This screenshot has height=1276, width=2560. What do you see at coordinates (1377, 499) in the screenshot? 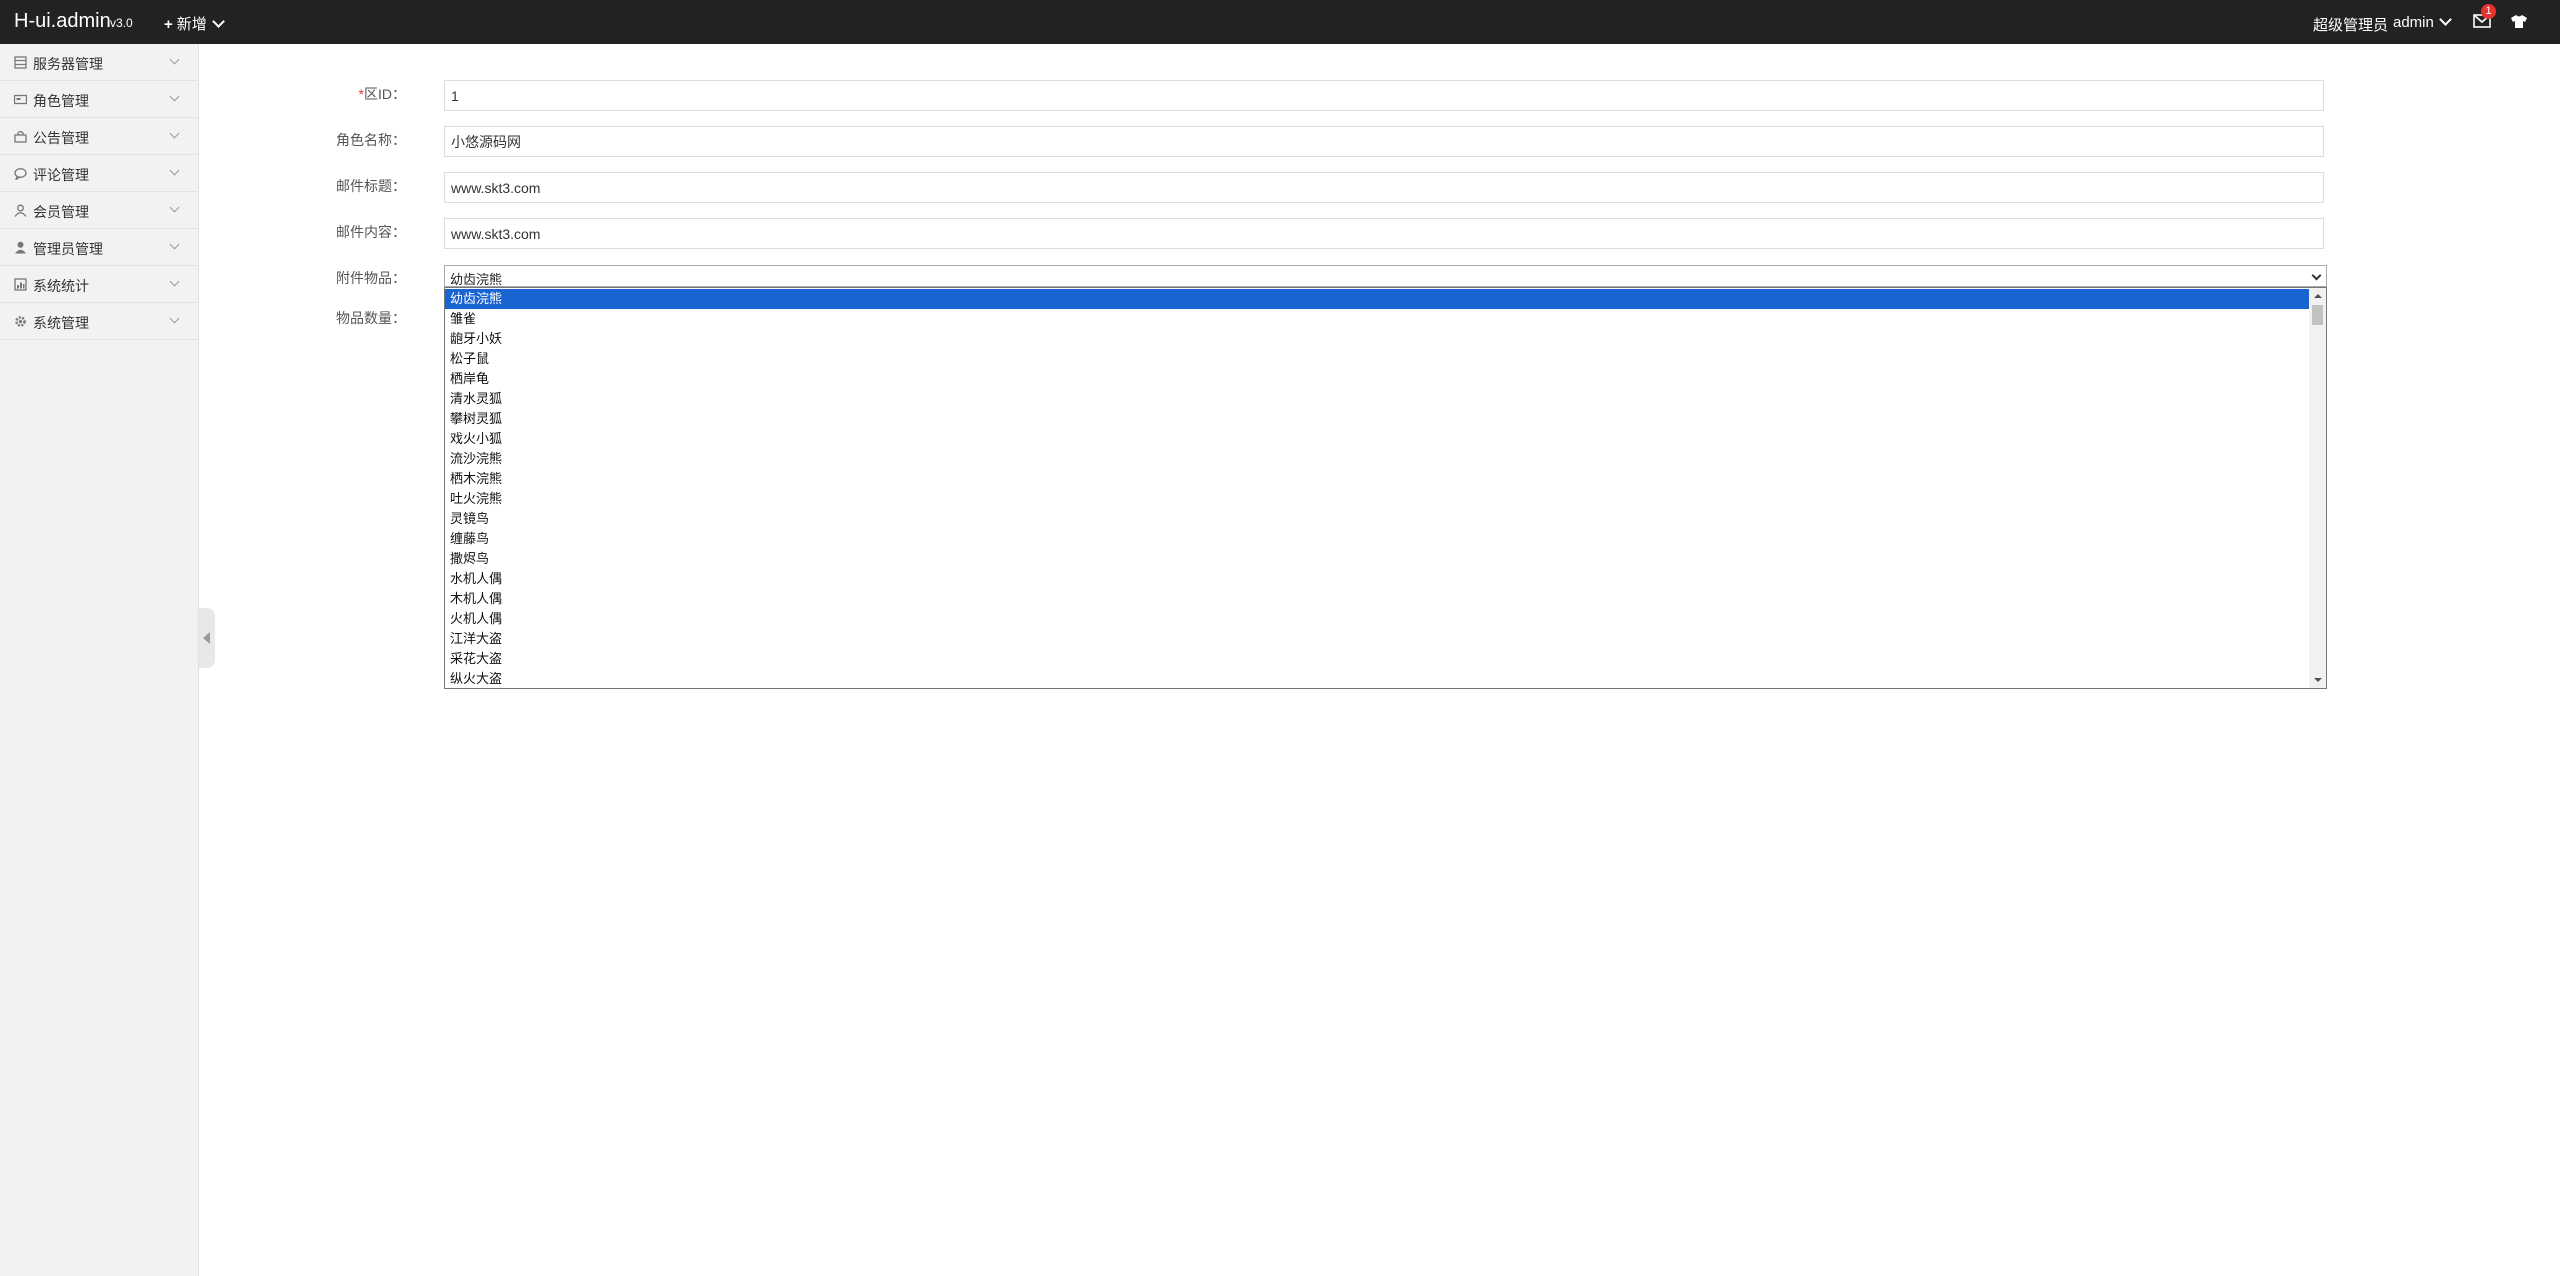
I see `dropdown-option: 吐火浣熊` at bounding box center [1377, 499].